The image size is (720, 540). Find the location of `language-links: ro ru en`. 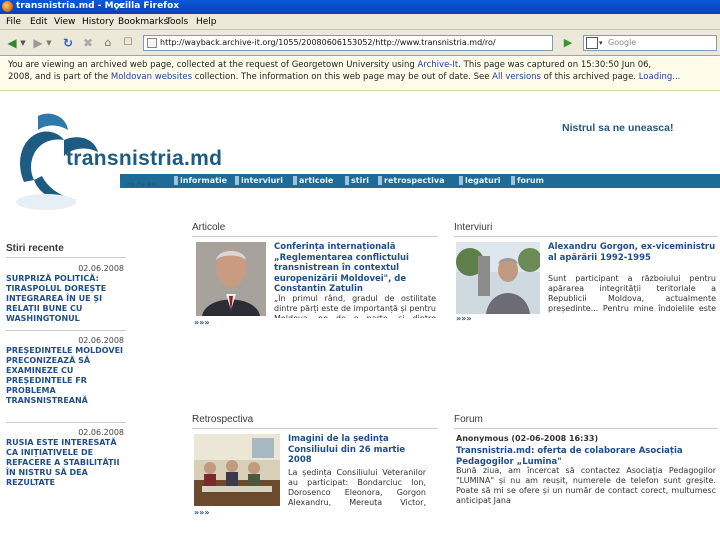

language-links: ro ru en is located at coordinates (141, 184).